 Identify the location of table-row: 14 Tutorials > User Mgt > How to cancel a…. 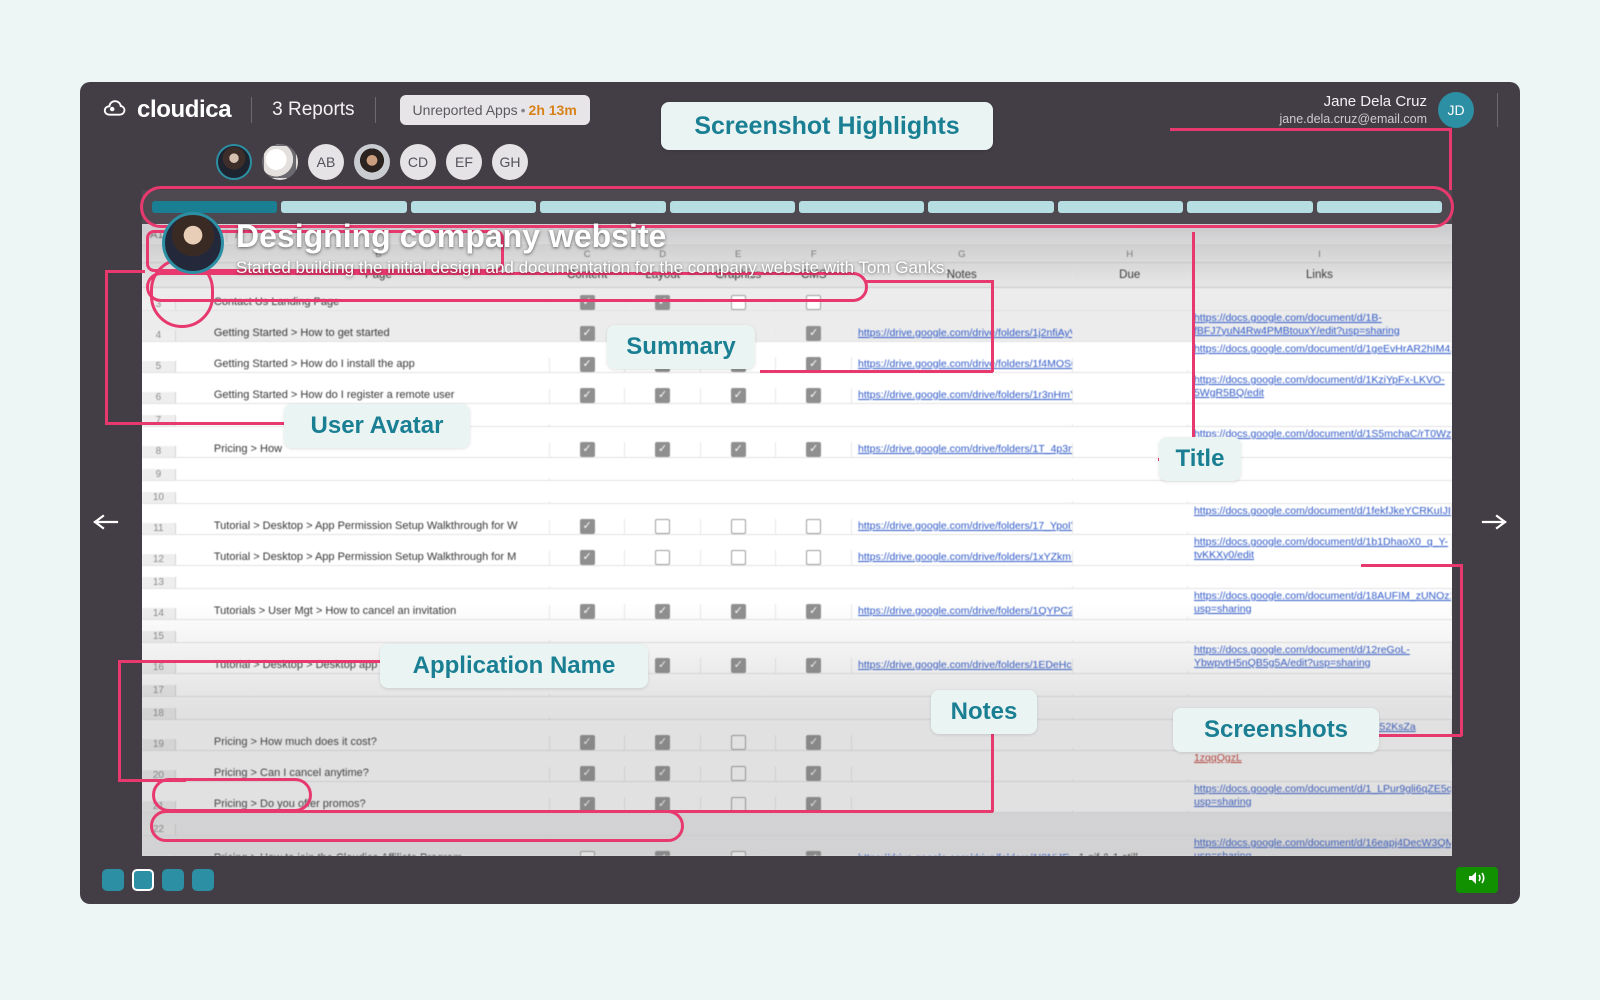
(797, 604).